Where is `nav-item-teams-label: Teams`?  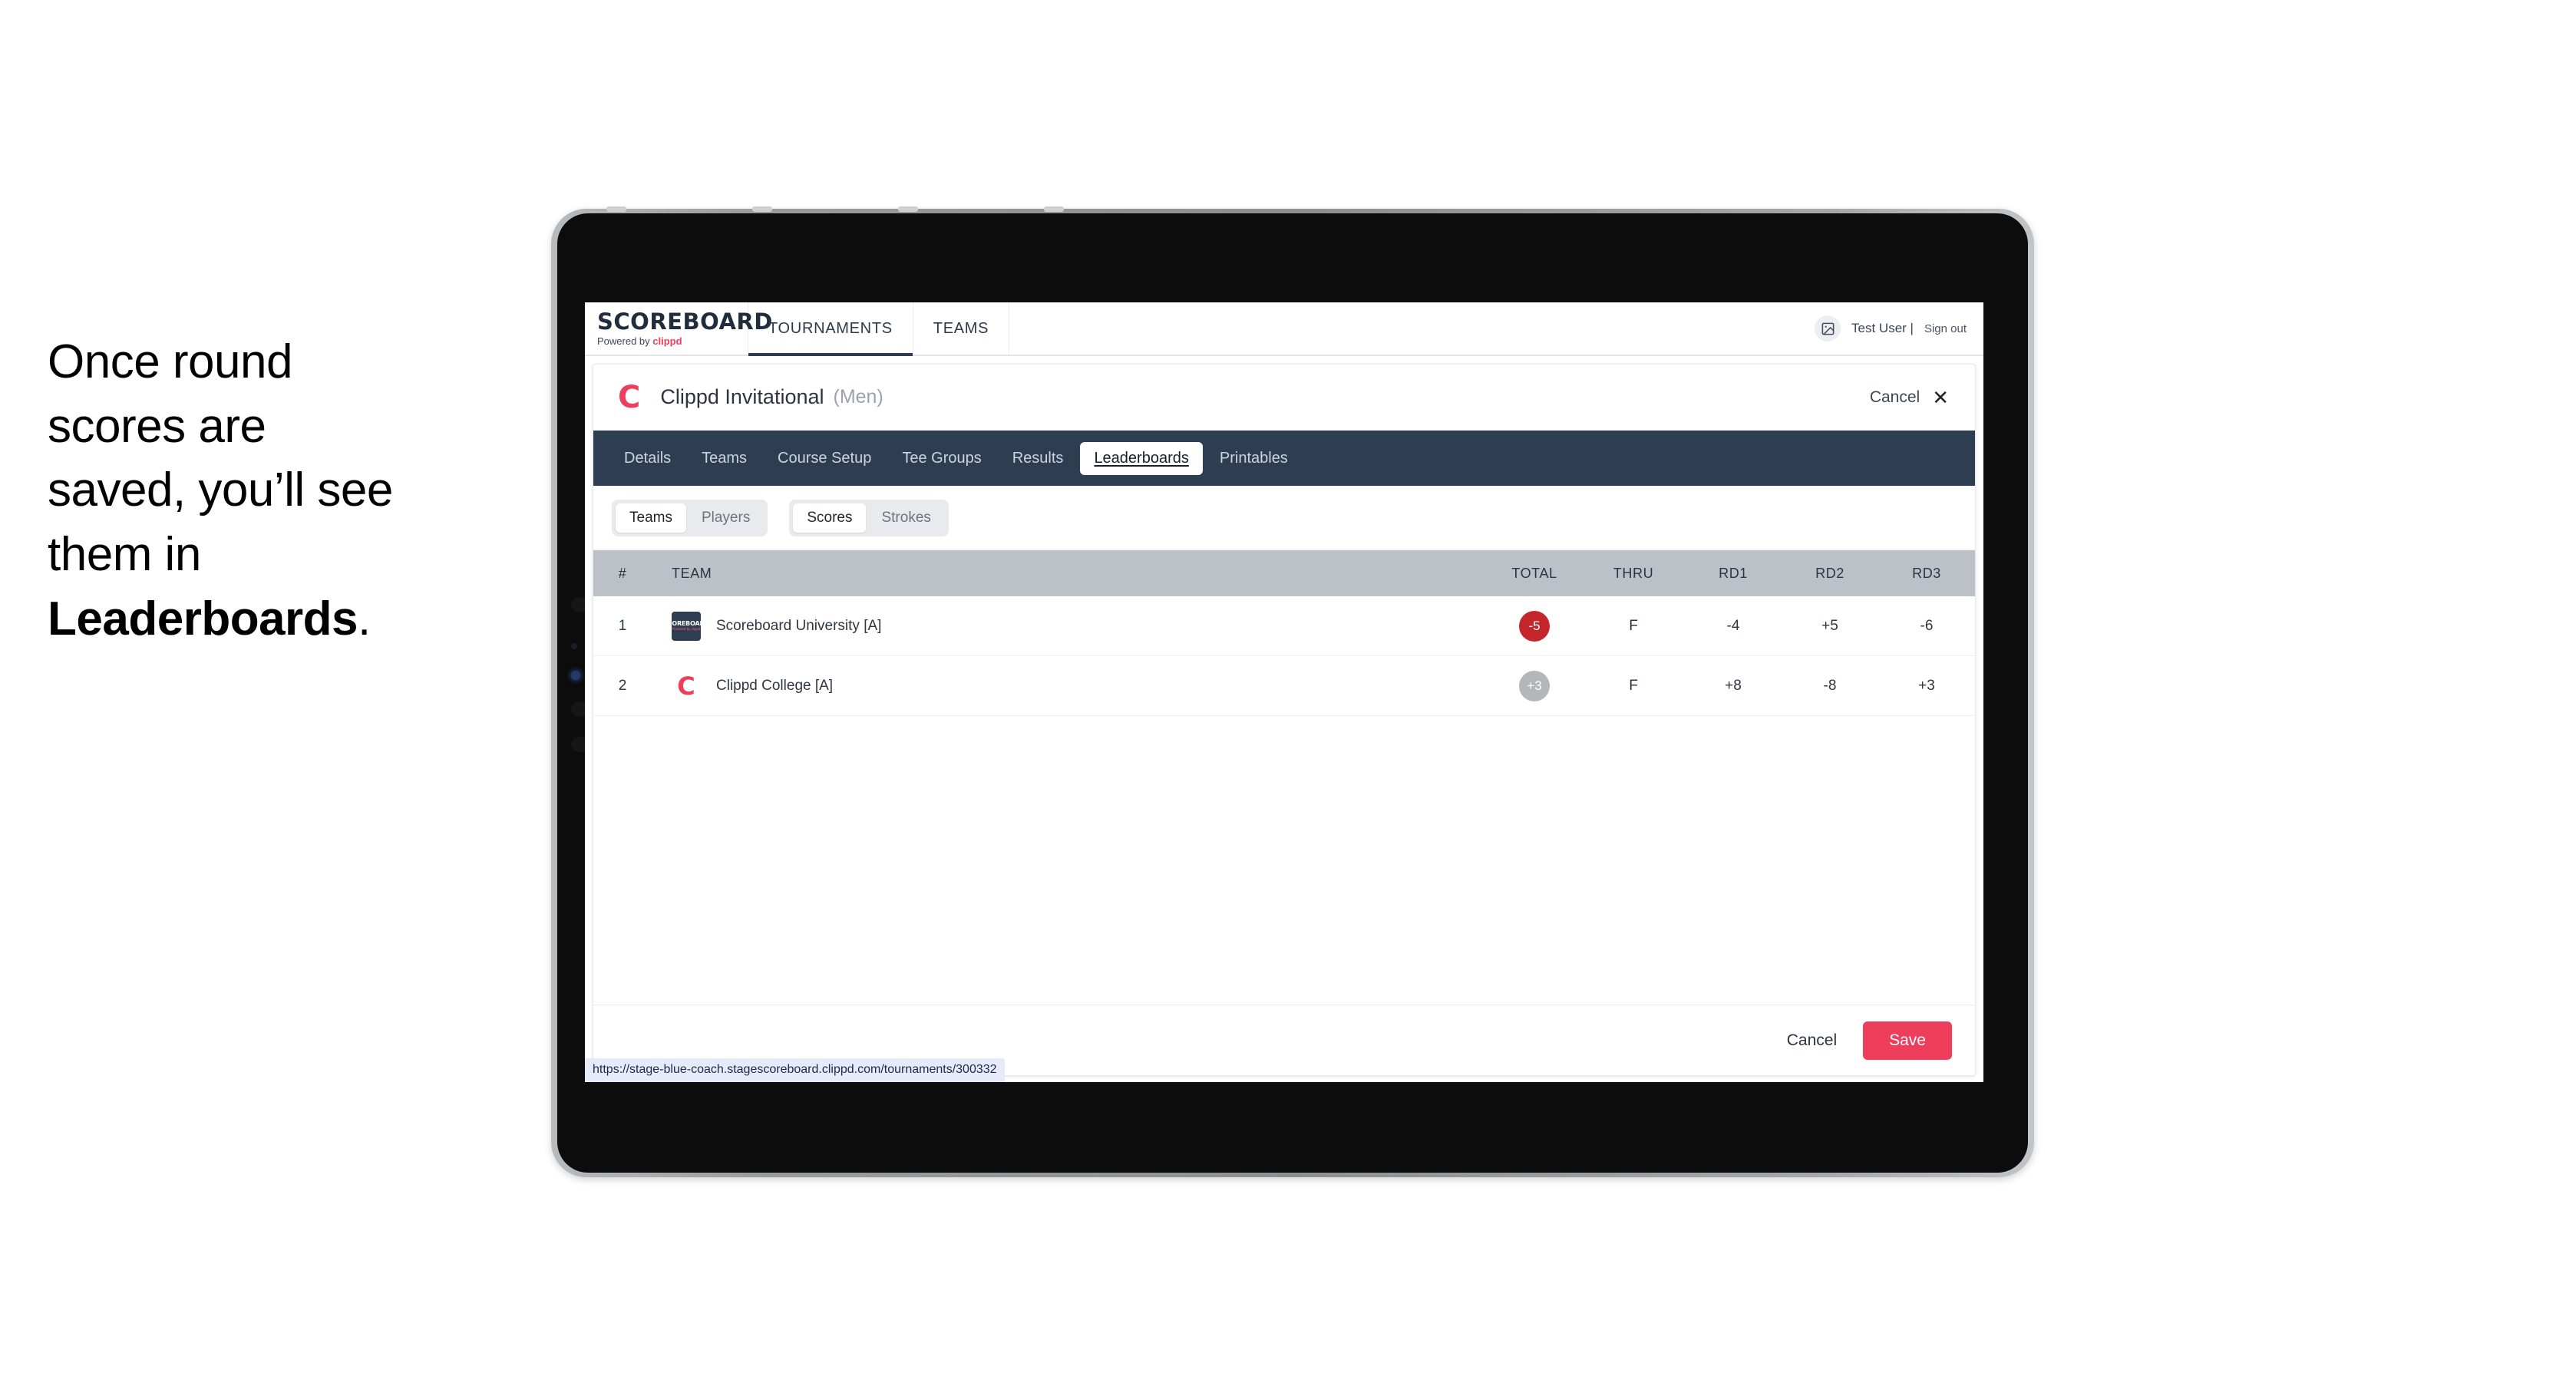
nav-item-teams-label: Teams is located at coordinates (725, 458).